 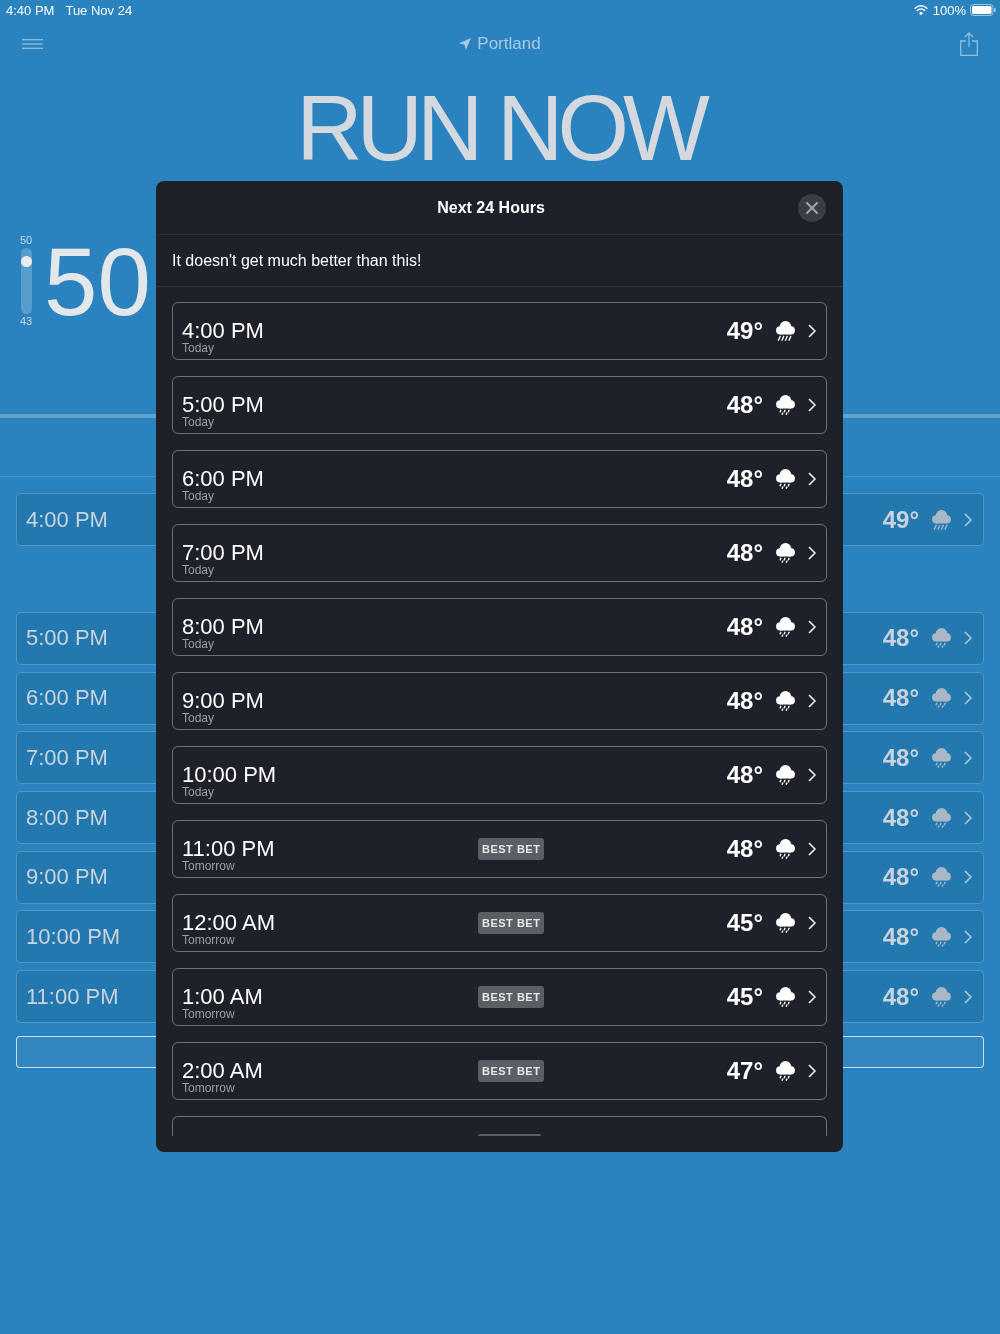 What do you see at coordinates (30, 10) in the screenshot?
I see `status-time: 4:40 PM` at bounding box center [30, 10].